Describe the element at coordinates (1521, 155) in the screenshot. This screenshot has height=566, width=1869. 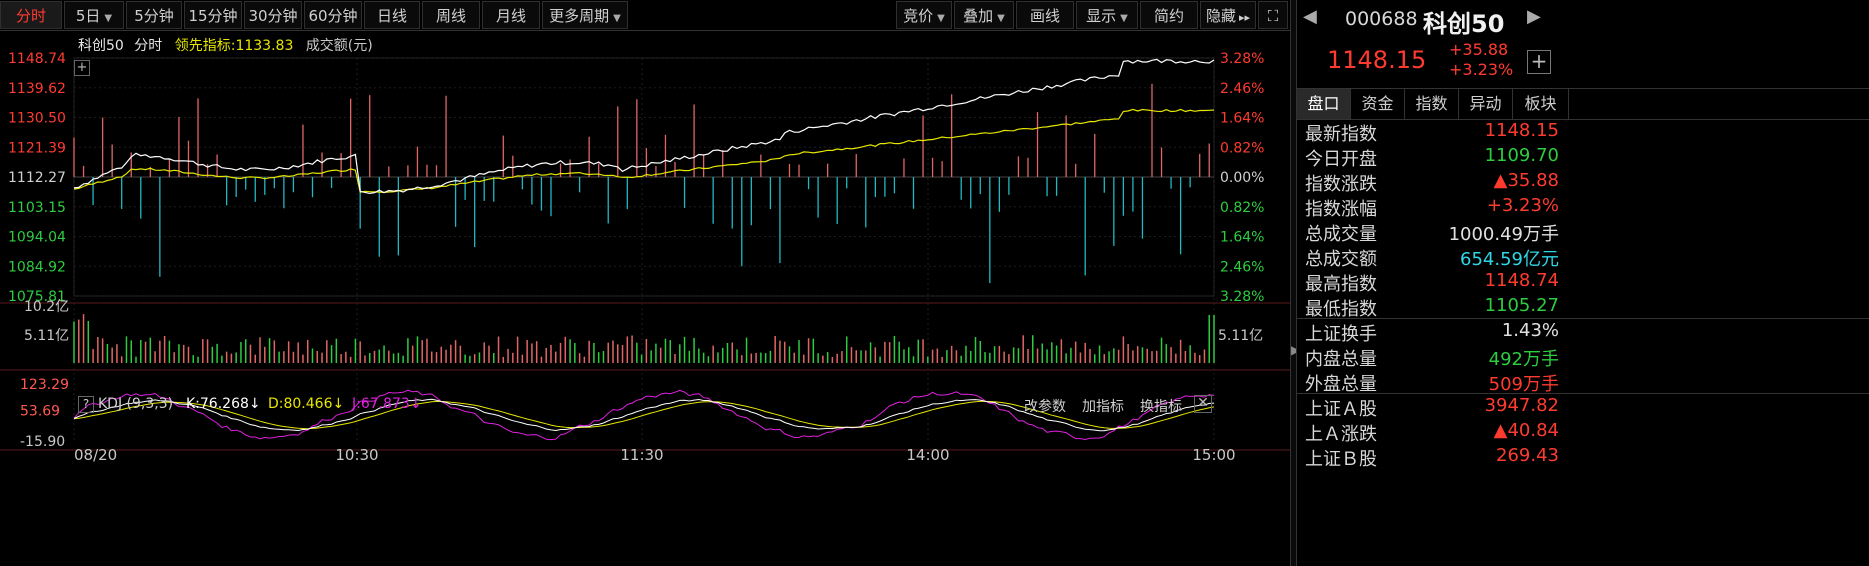
I see `stat-value: 1109.70` at that location.